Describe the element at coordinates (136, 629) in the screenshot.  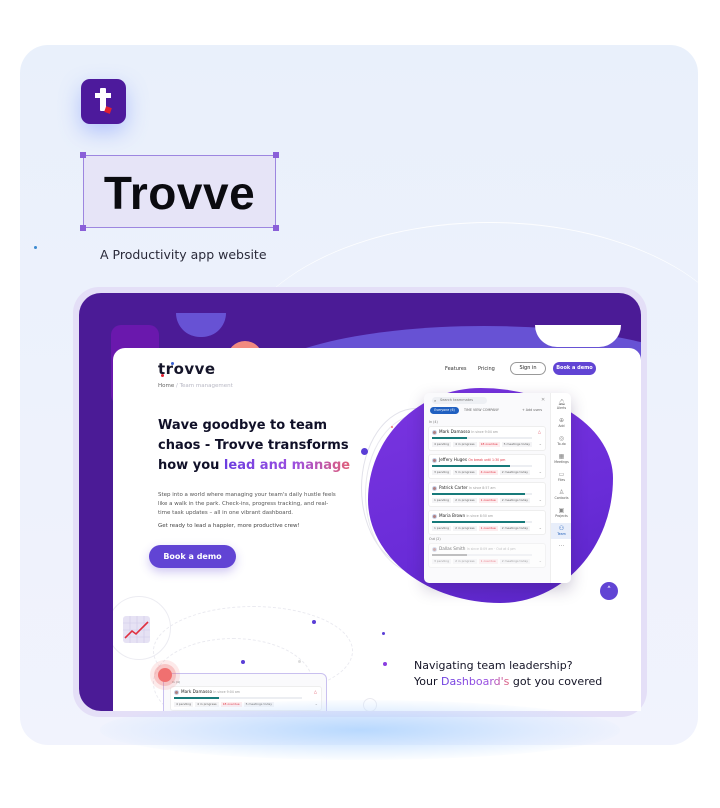
I see `growth-chart-icon` at that location.